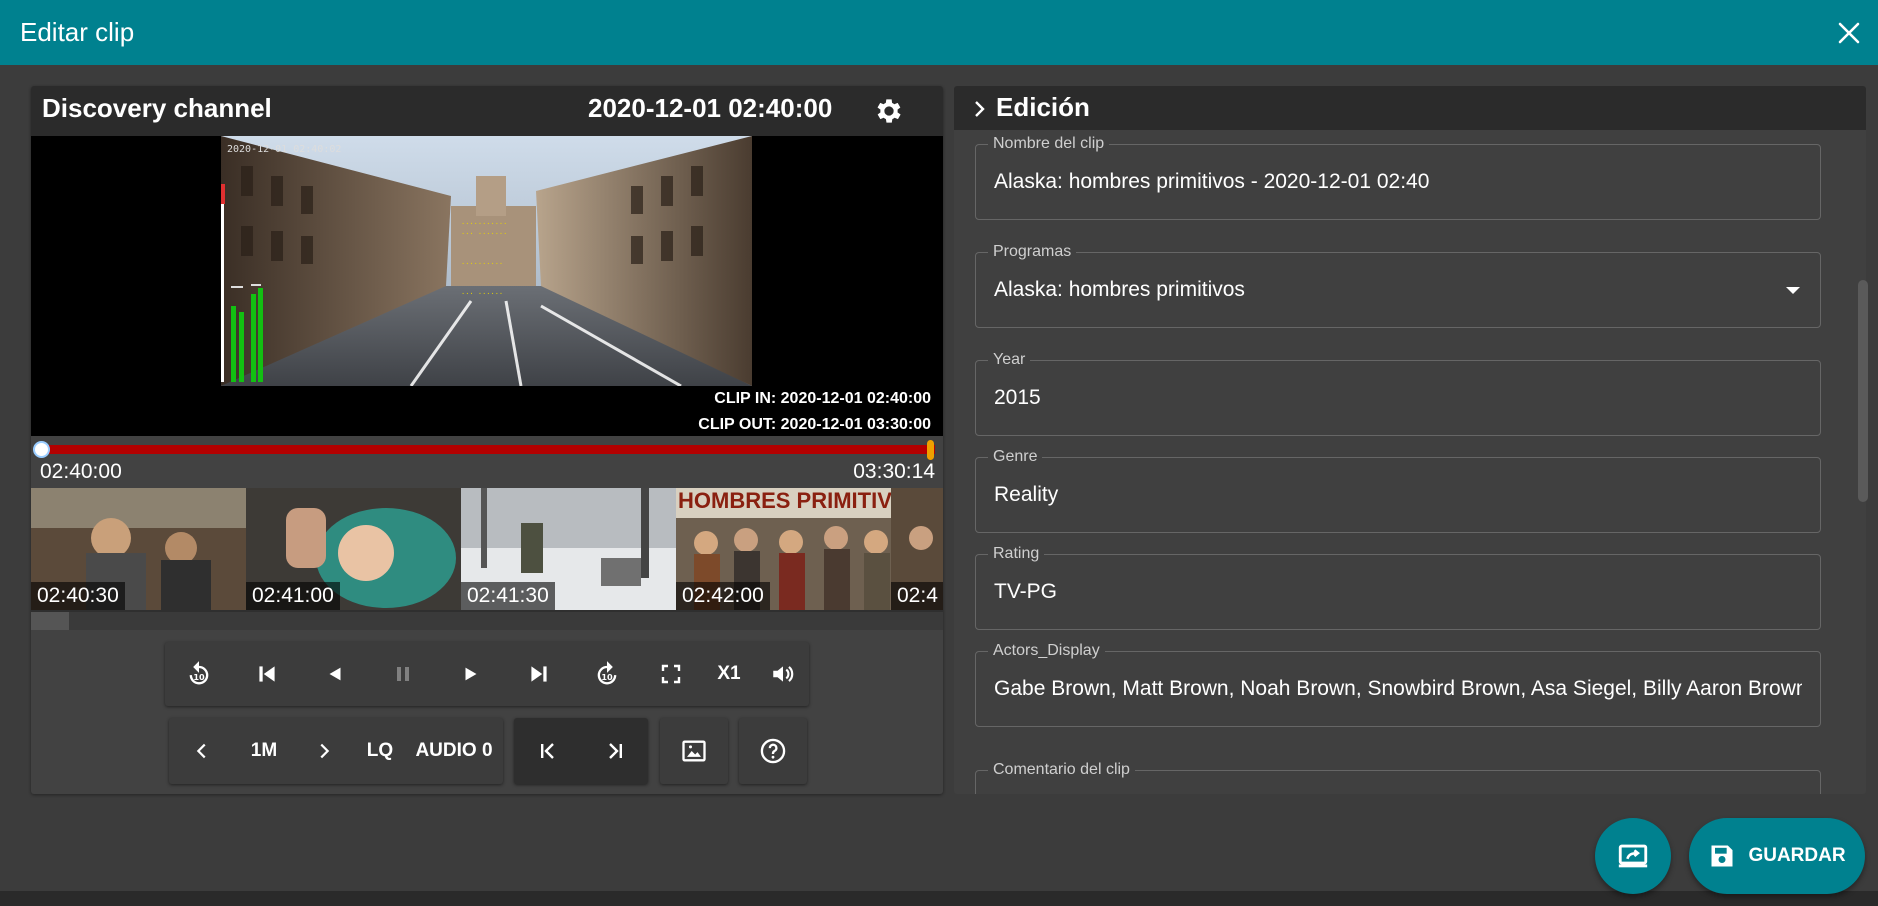 The height and width of the screenshot is (906, 1878). I want to click on field-value: Alaska: hombres primitivos, so click(1398, 290).